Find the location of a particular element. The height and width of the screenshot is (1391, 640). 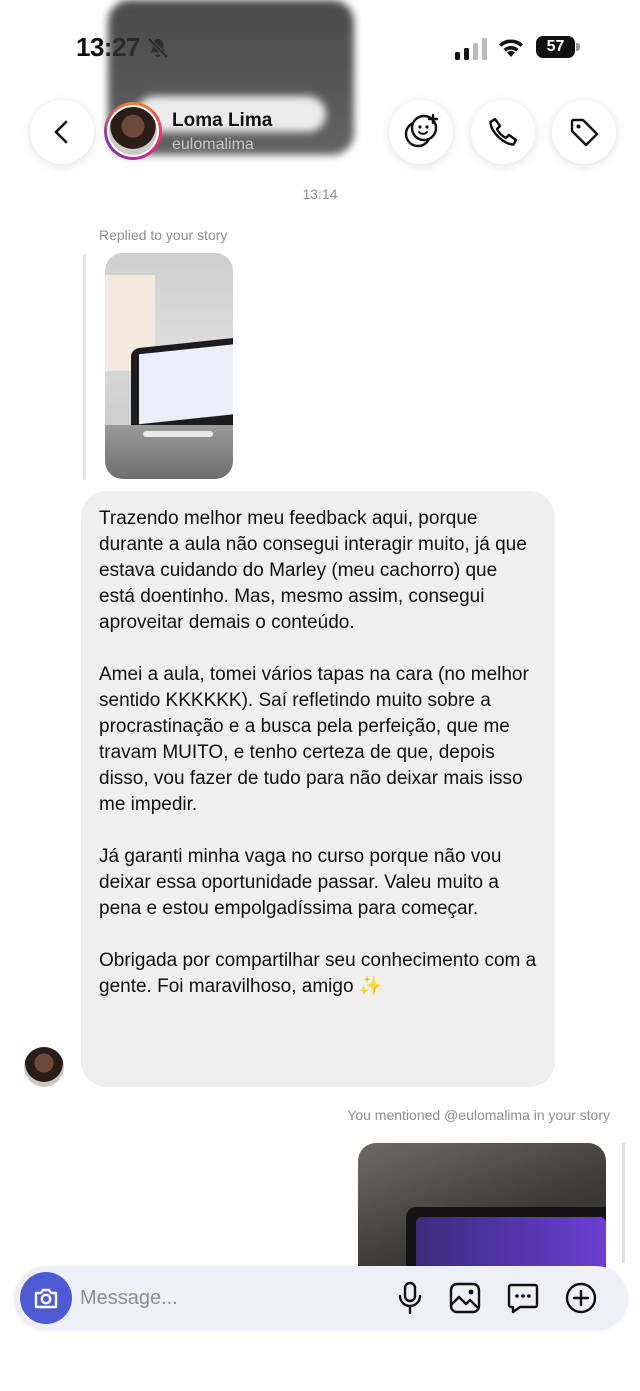

chat-header: Loma Lima eulomalima is located at coordinates (320, 135).